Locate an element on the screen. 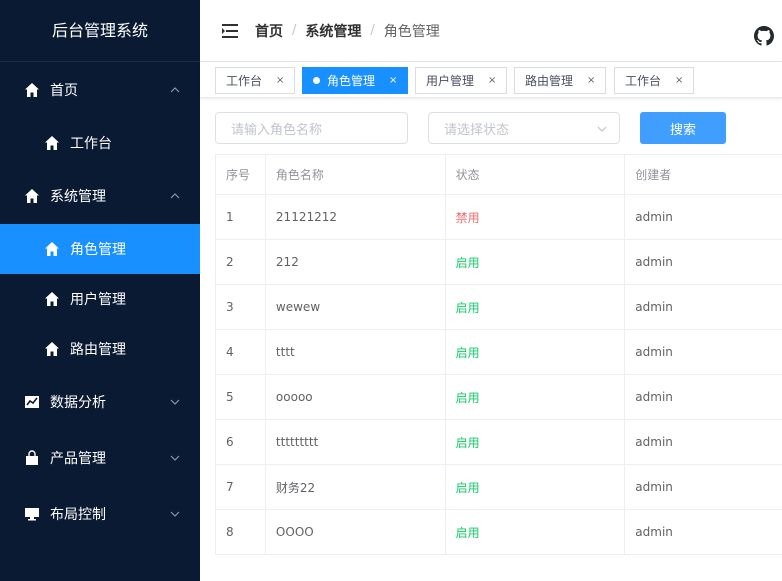  github-icon is located at coordinates (764, 36).